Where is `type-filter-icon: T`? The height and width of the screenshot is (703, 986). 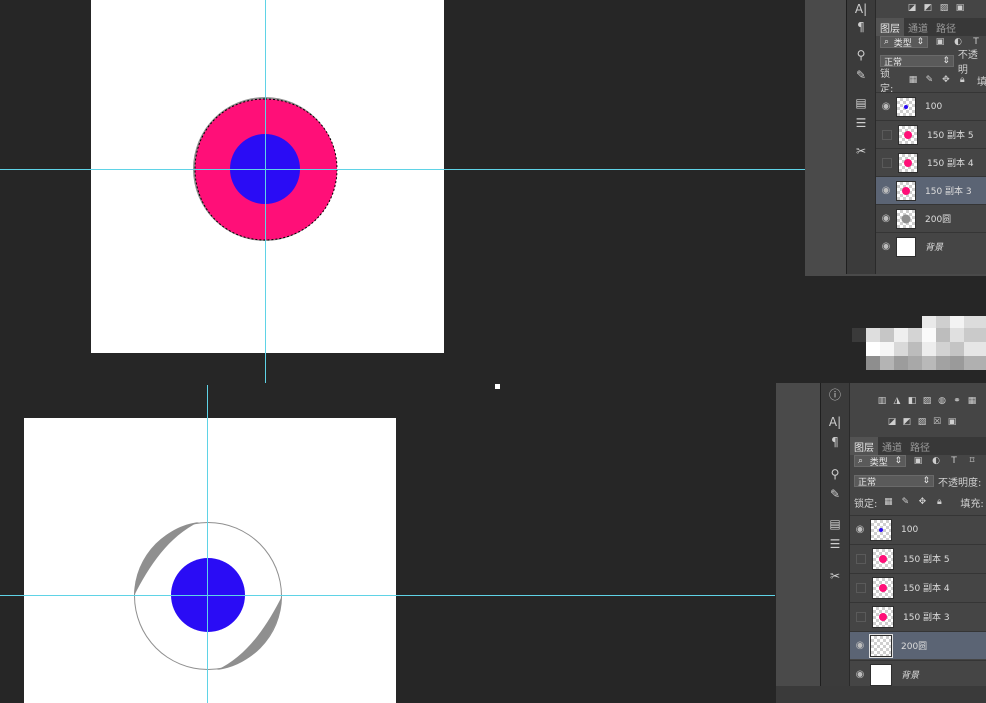 type-filter-icon: T is located at coordinates (954, 461).